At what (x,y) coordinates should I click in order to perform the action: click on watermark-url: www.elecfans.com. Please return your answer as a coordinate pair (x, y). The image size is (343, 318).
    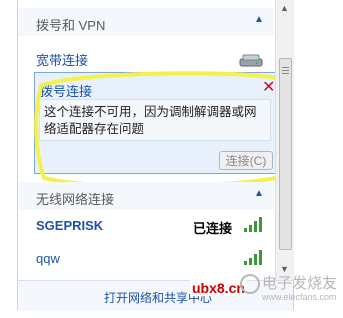
    Looking at the image, I should click on (299, 297).